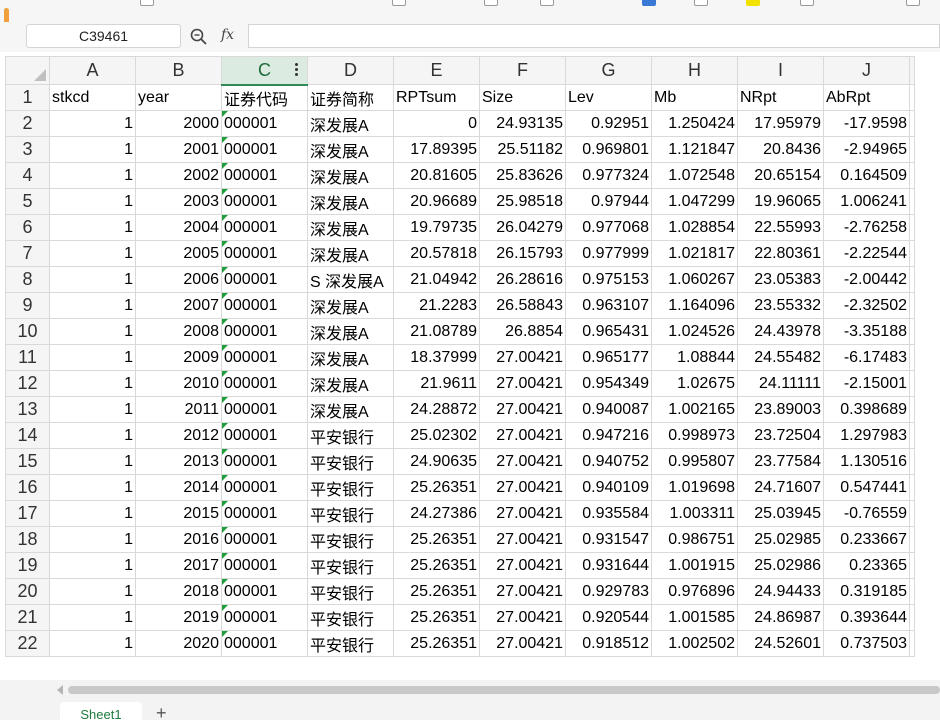 This screenshot has height=728, width=940. Describe the element at coordinates (199, 37) in the screenshot. I see `zoom-icon` at that location.